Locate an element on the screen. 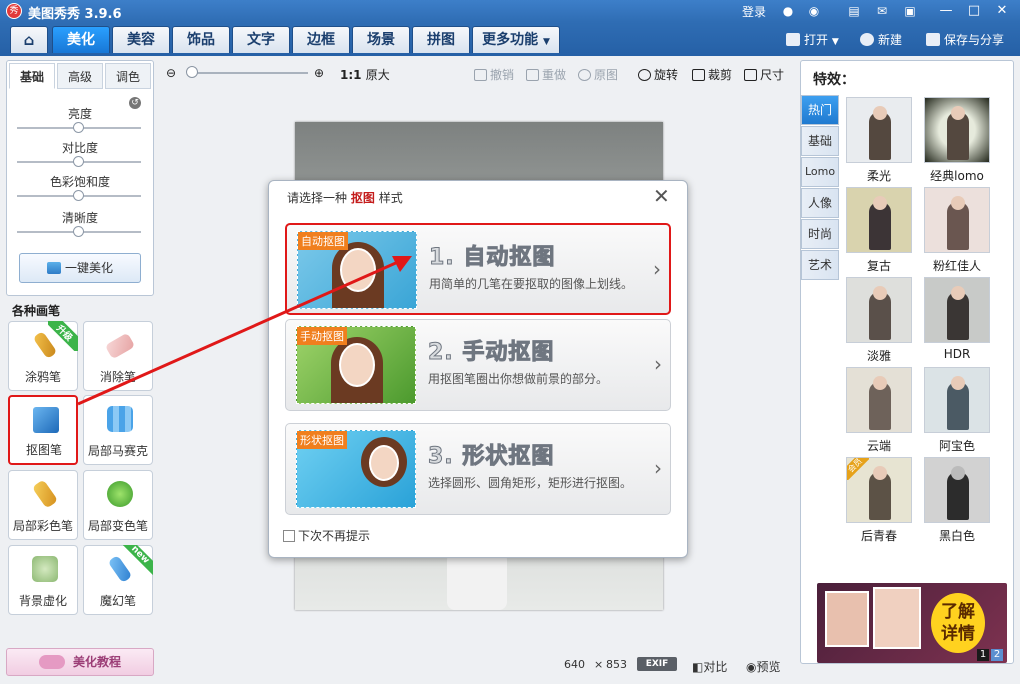 Image resolution: width=1020 pixels, height=684 pixels. effects-title: 特效： is located at coordinates (834, 80).